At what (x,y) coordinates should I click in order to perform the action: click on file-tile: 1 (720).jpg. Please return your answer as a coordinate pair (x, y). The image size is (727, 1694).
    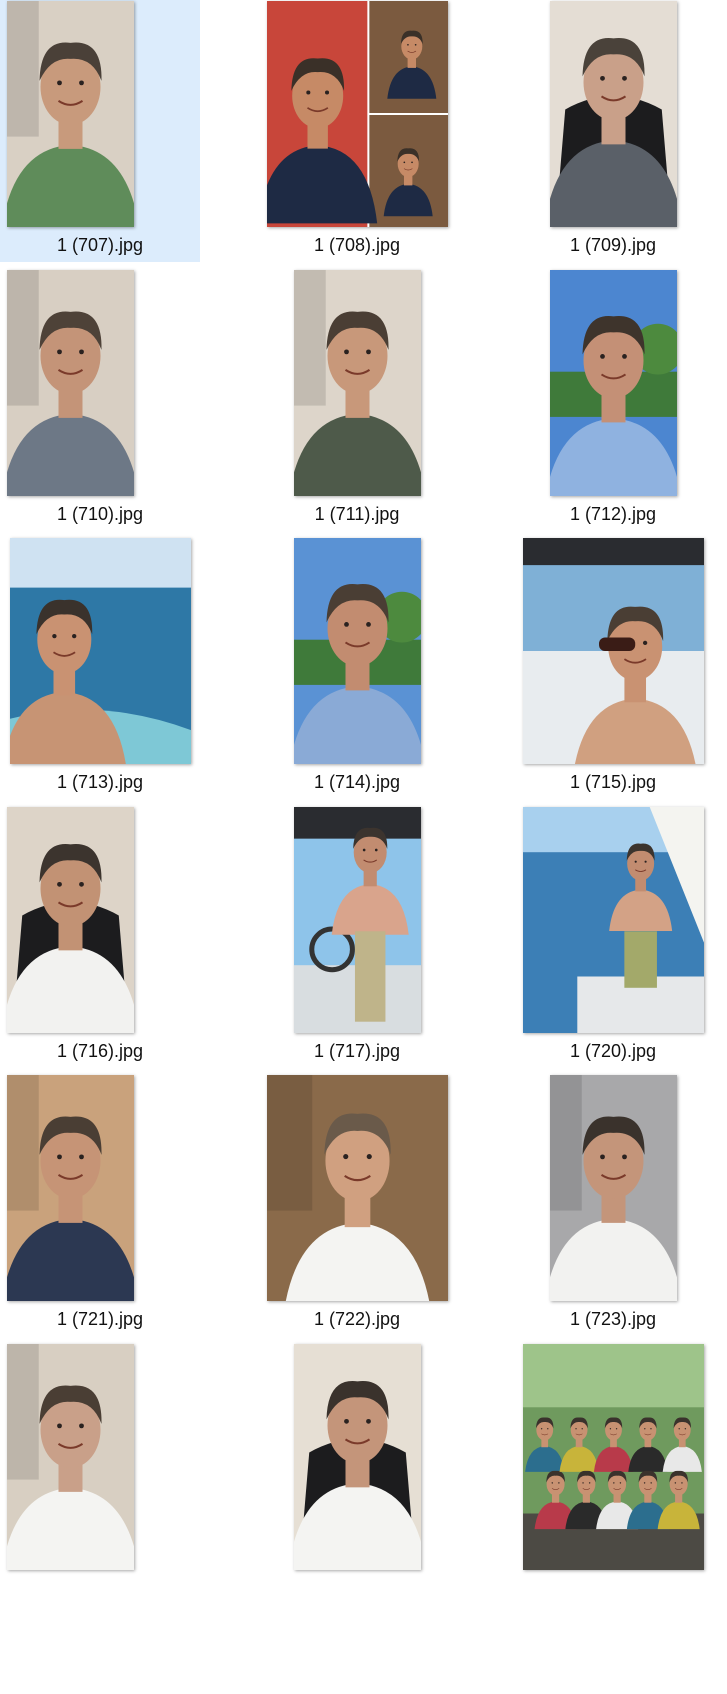
    Looking at the image, I should click on (613, 937).